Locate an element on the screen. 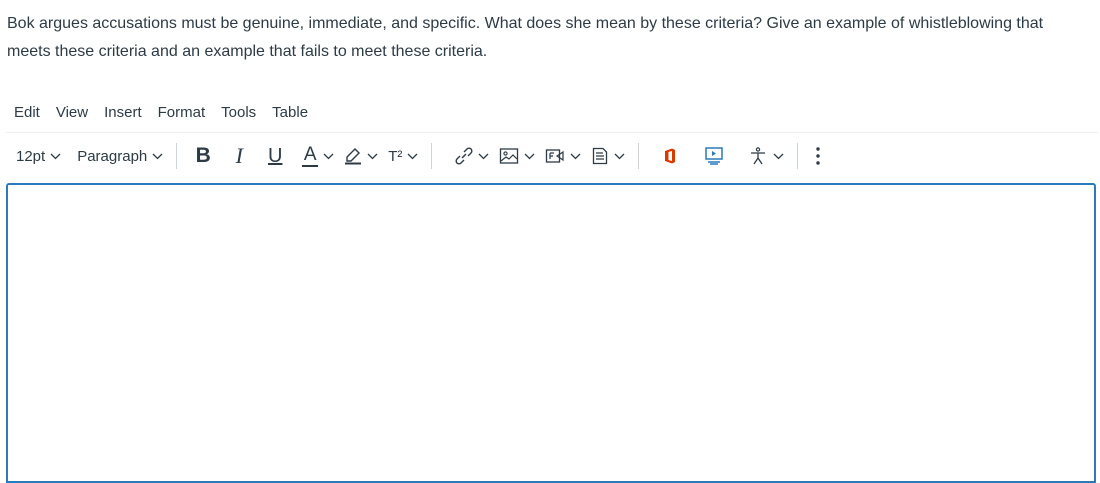 The height and width of the screenshot is (483, 1100). menu-tools: Tools is located at coordinates (238, 112).